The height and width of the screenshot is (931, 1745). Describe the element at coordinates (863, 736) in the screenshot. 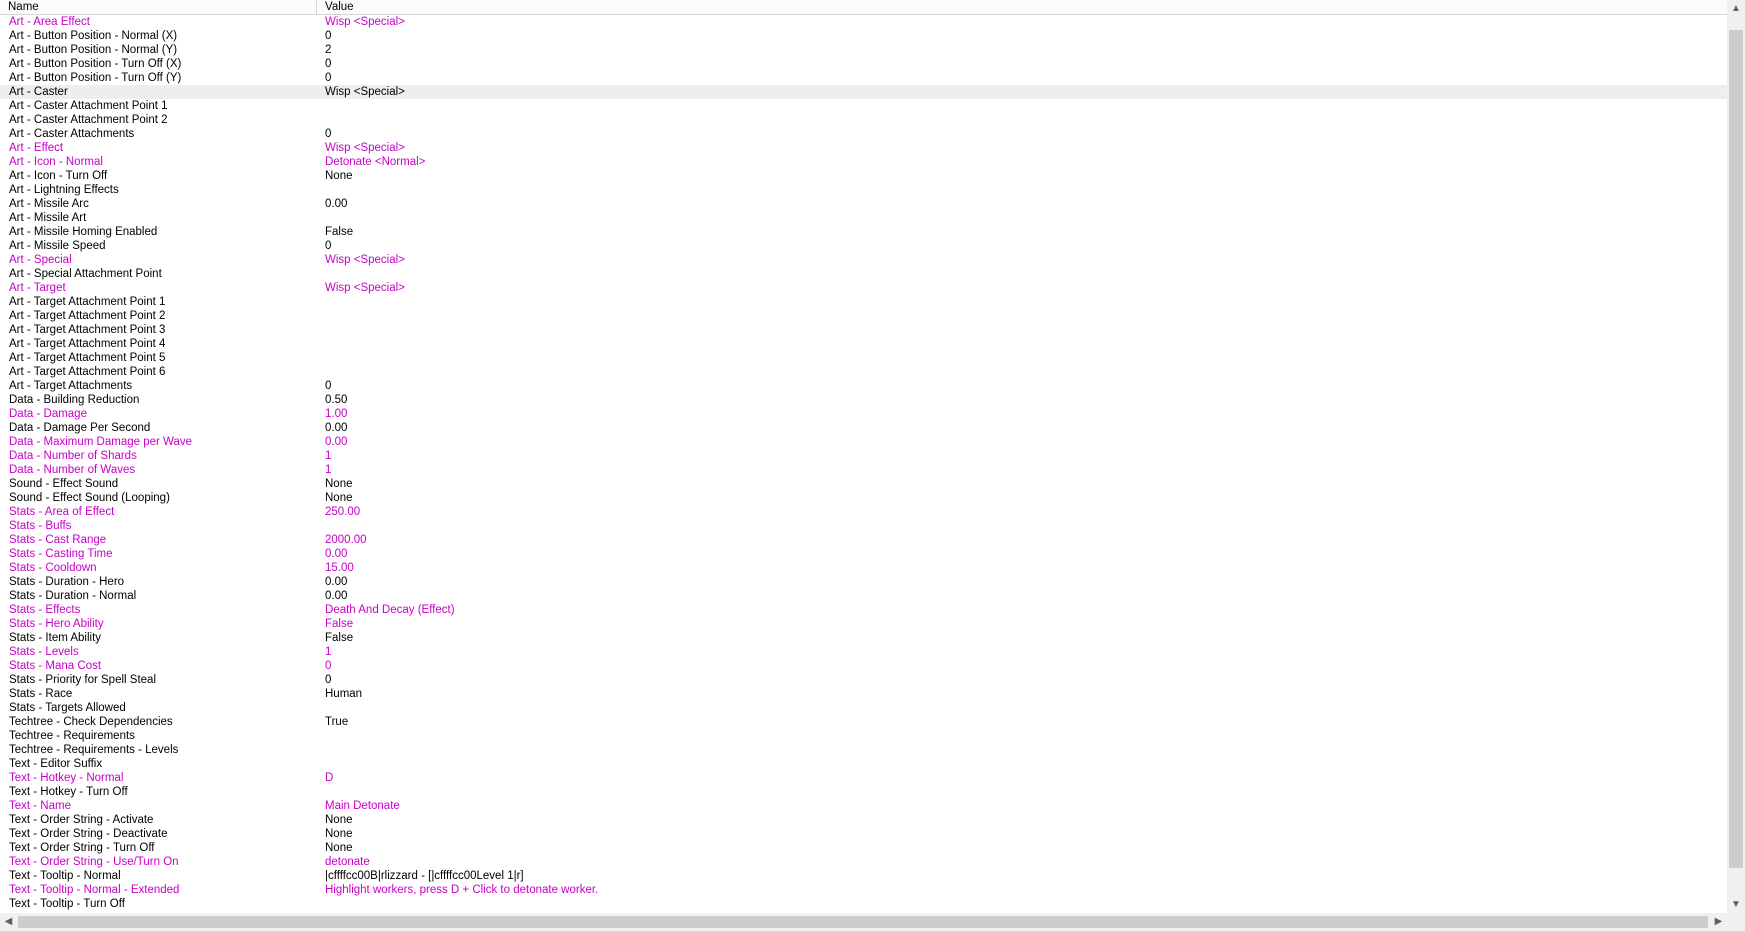

I see `table-row: Techtree - Requirements` at that location.